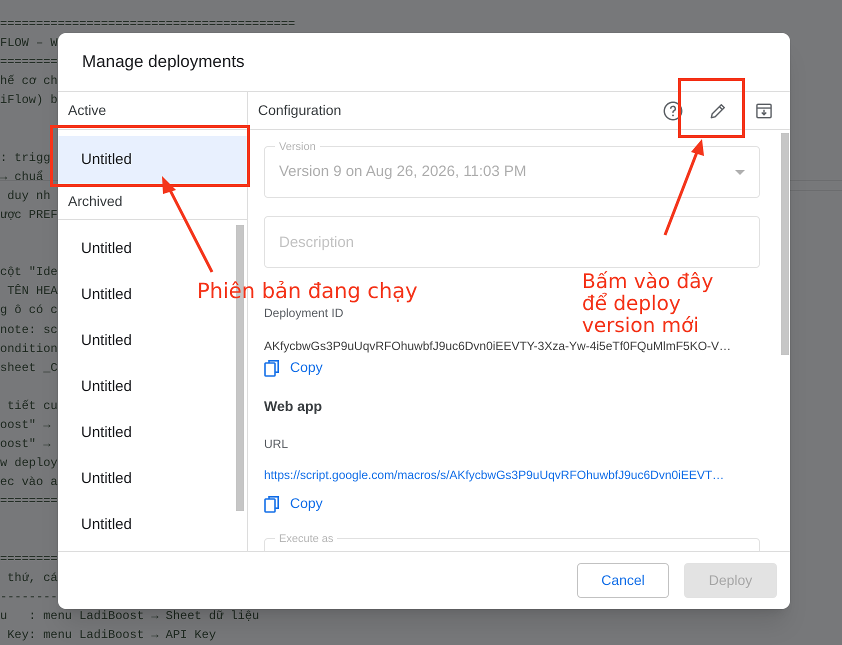  What do you see at coordinates (29, 597) in the screenshot?
I see `code-line: --------` at bounding box center [29, 597].